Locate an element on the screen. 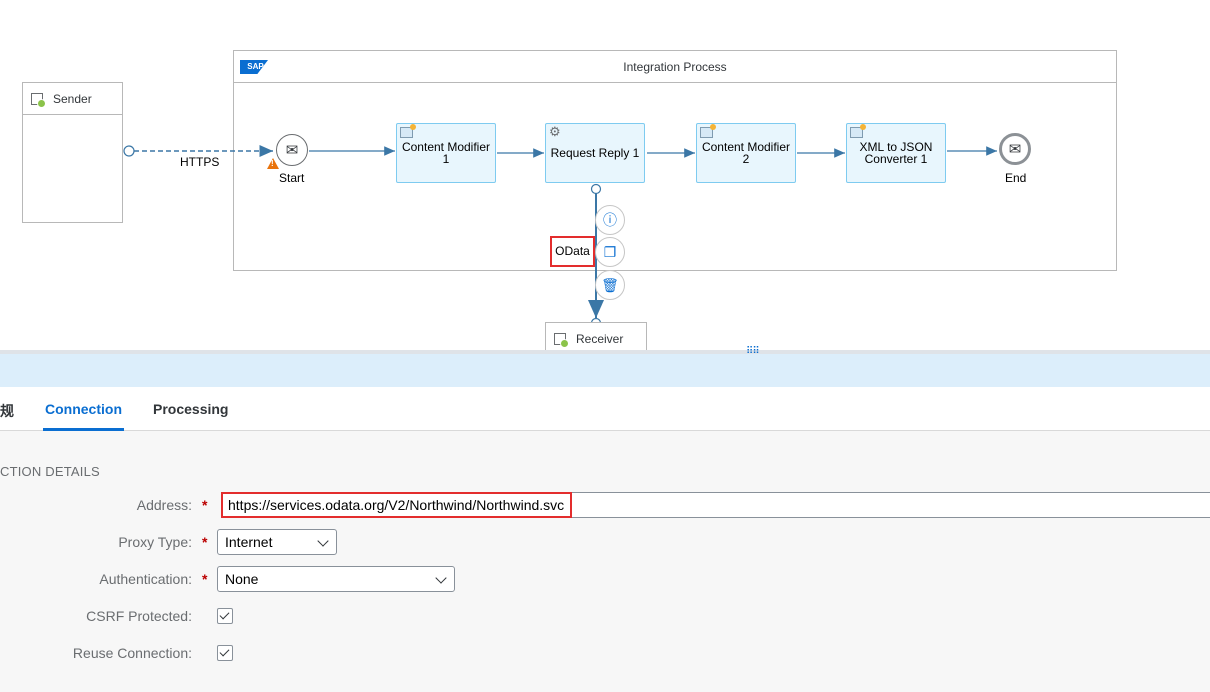  envelope-filled-icon: ✉ is located at coordinates (1015, 149).